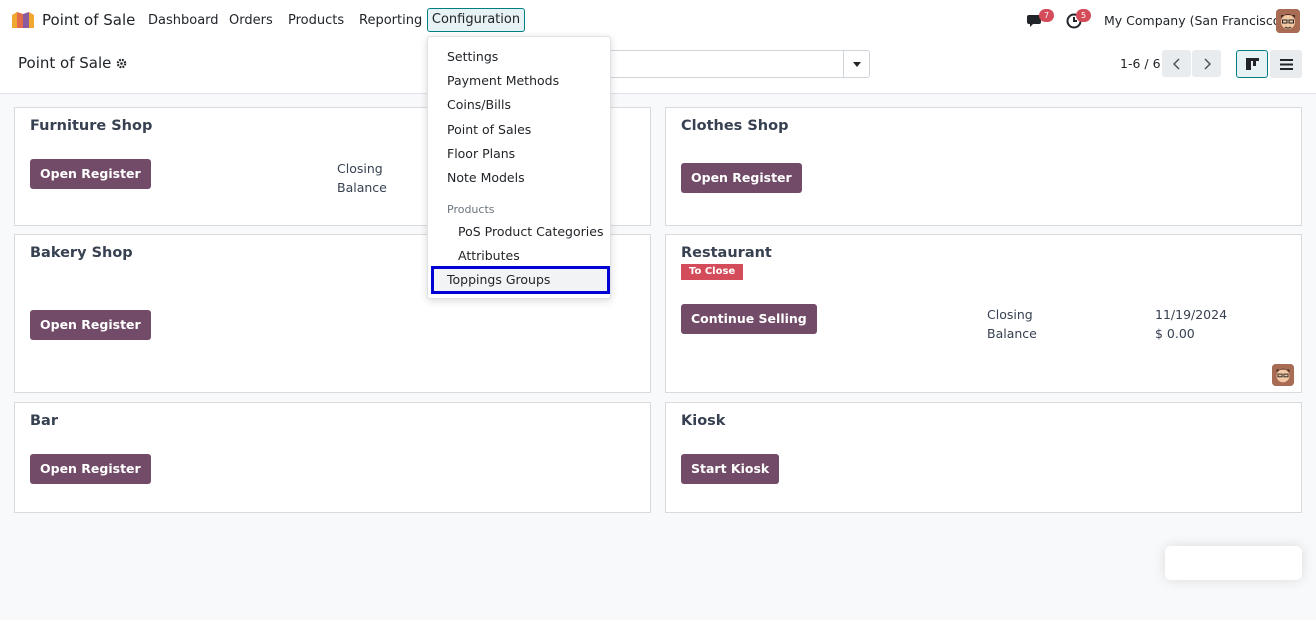 The width and height of the screenshot is (1316, 620). What do you see at coordinates (91, 126) in the screenshot?
I see `card-title: Furniture Shop` at bounding box center [91, 126].